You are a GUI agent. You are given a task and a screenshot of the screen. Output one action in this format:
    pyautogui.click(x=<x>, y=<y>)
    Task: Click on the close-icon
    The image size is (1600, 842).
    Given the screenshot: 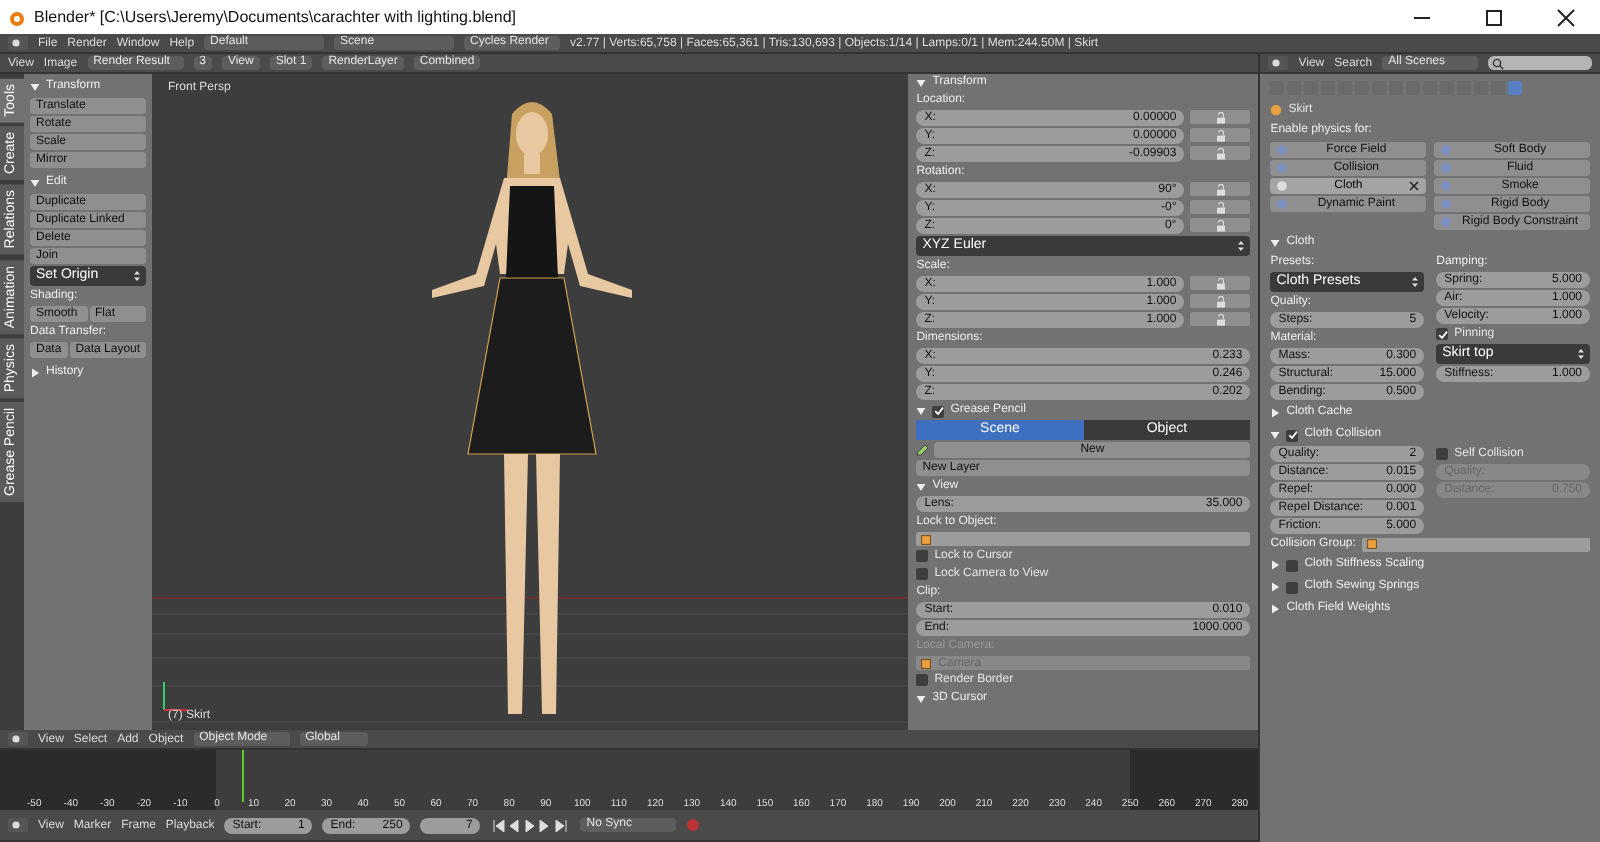 What is the action you would take?
    pyautogui.click(x=1566, y=17)
    